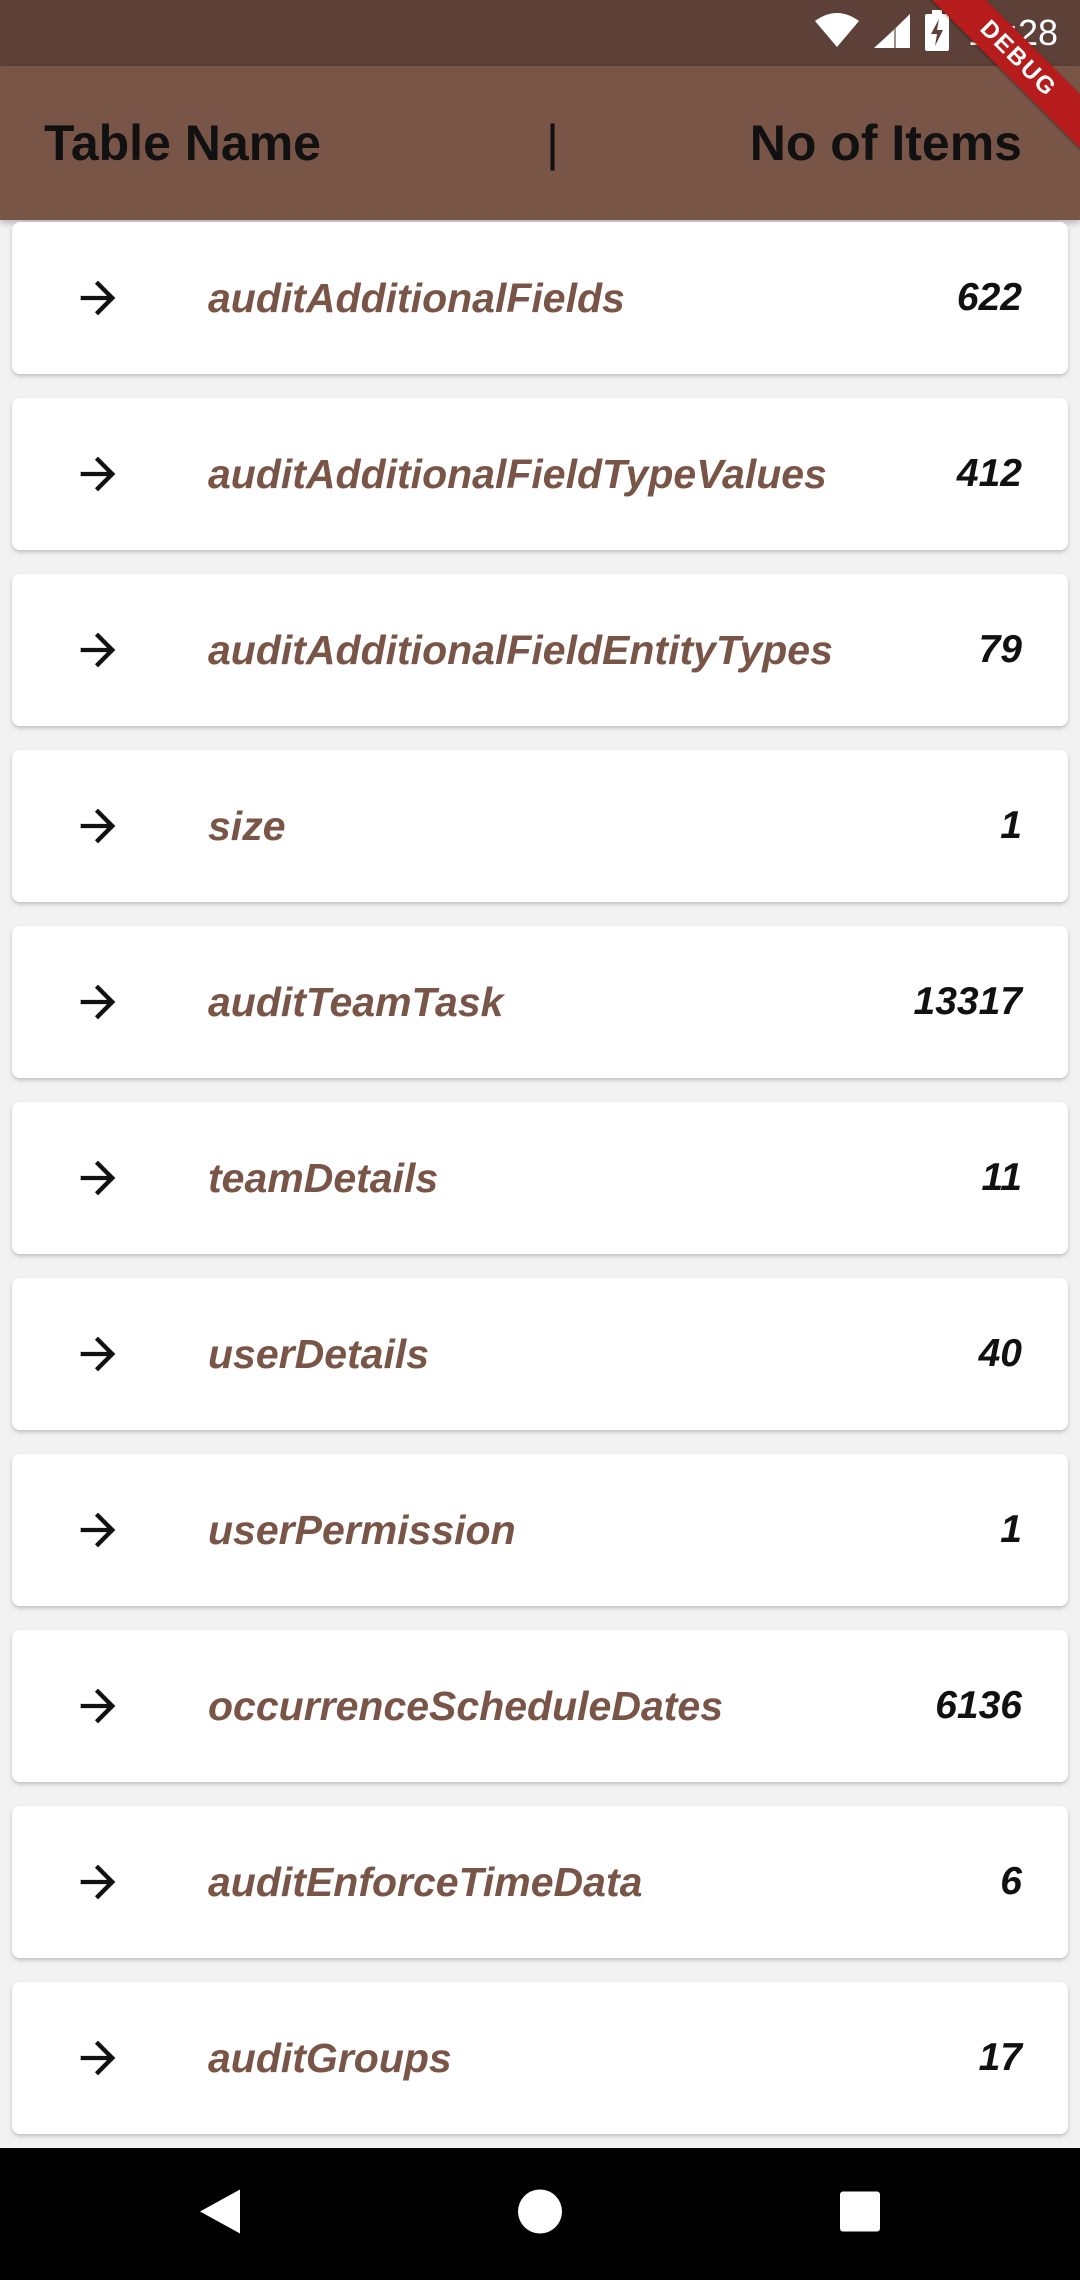 This screenshot has height=2280, width=1080. What do you see at coordinates (182, 143) in the screenshot?
I see `header-table-name: Table Name` at bounding box center [182, 143].